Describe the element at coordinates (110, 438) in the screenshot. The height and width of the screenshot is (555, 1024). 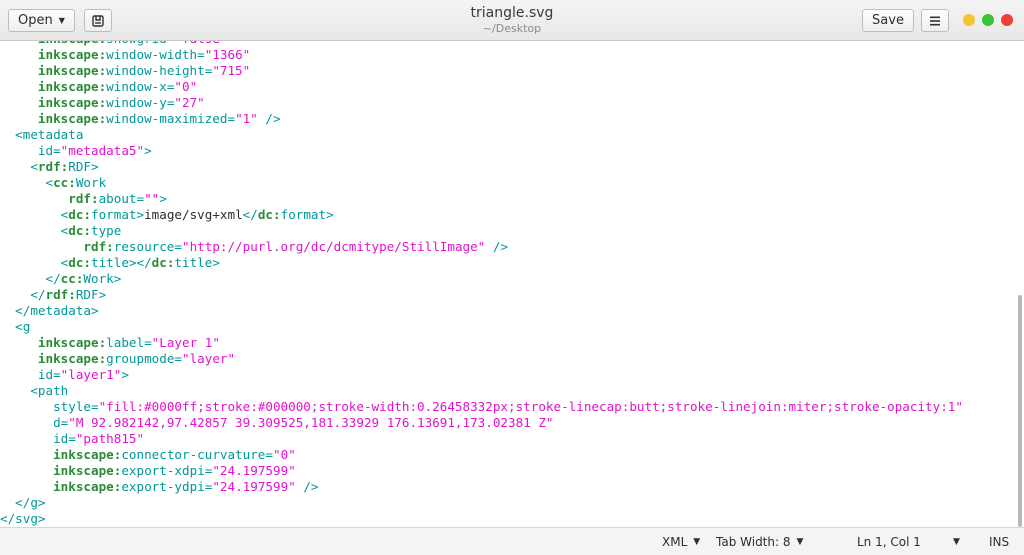
I see `code-token: "path815"` at that location.